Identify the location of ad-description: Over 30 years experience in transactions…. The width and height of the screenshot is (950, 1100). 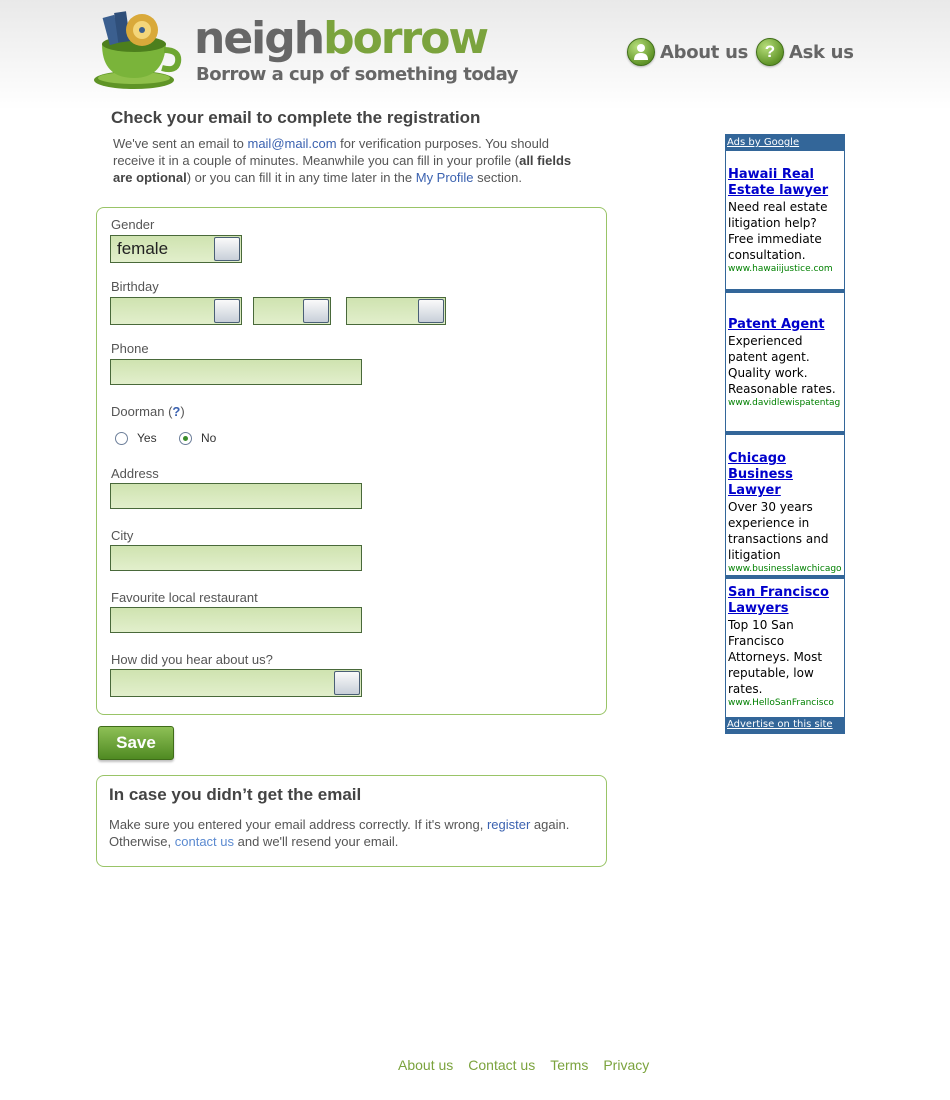
(778, 531).